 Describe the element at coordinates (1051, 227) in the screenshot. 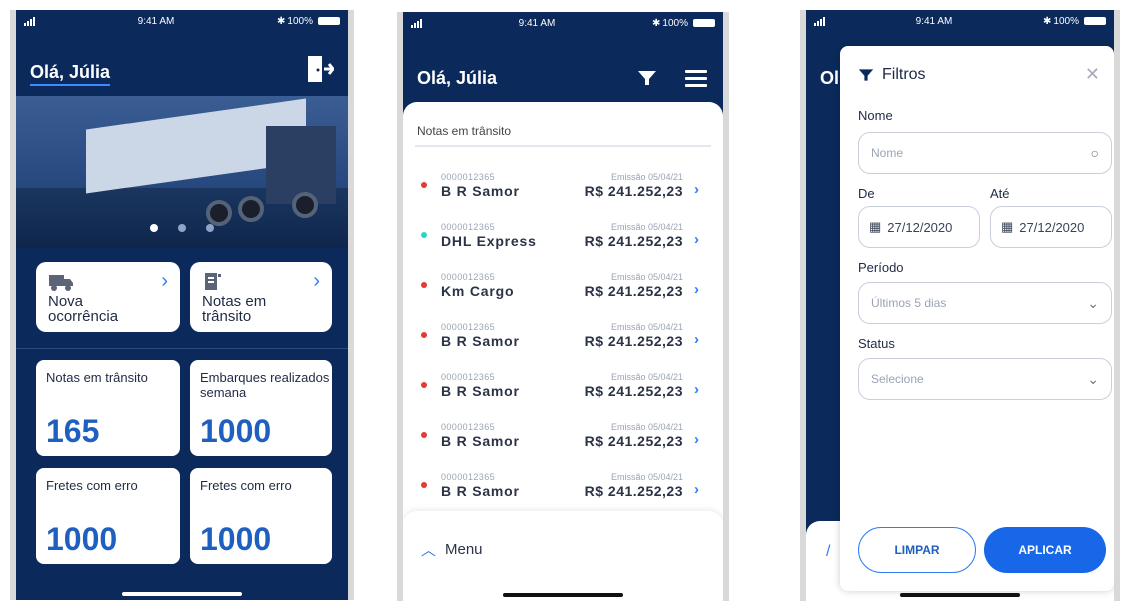

I see `to-date-input: ▦ 27/12/2020` at that location.